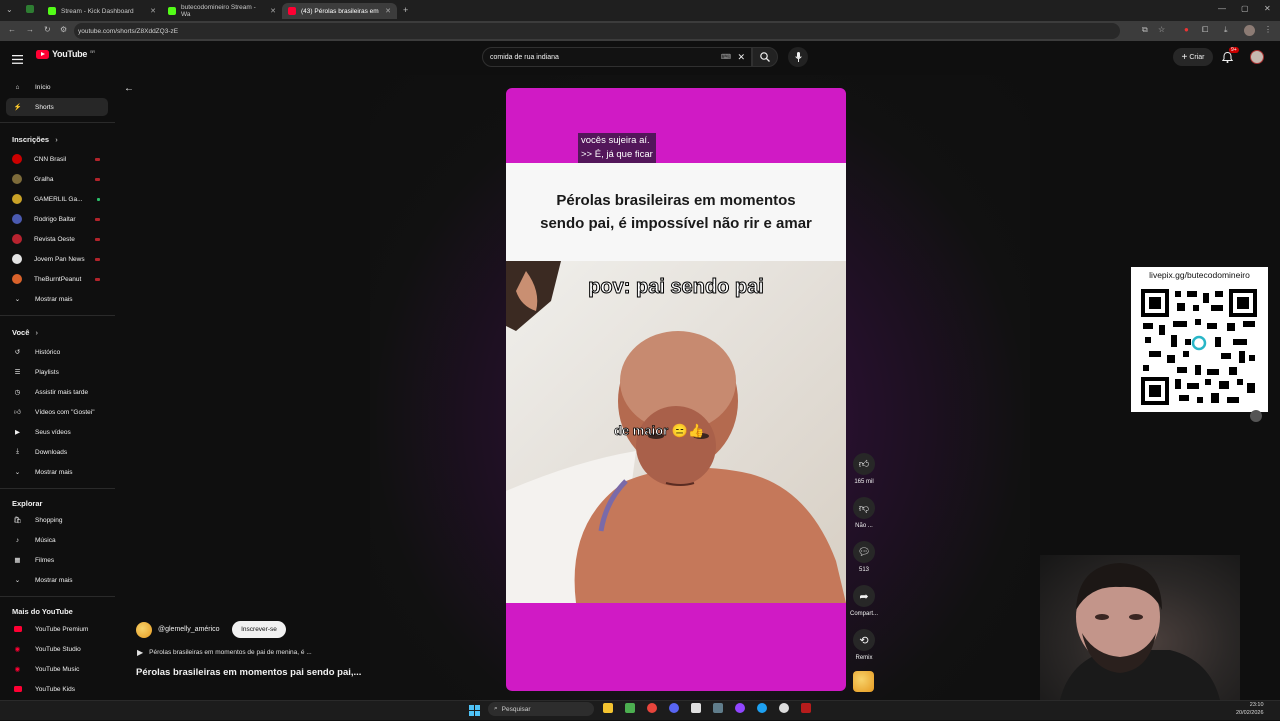 This screenshot has height=721, width=1280. I want to click on sidebar-item-shopping: 🛍︎ Shopping, so click(57, 520).